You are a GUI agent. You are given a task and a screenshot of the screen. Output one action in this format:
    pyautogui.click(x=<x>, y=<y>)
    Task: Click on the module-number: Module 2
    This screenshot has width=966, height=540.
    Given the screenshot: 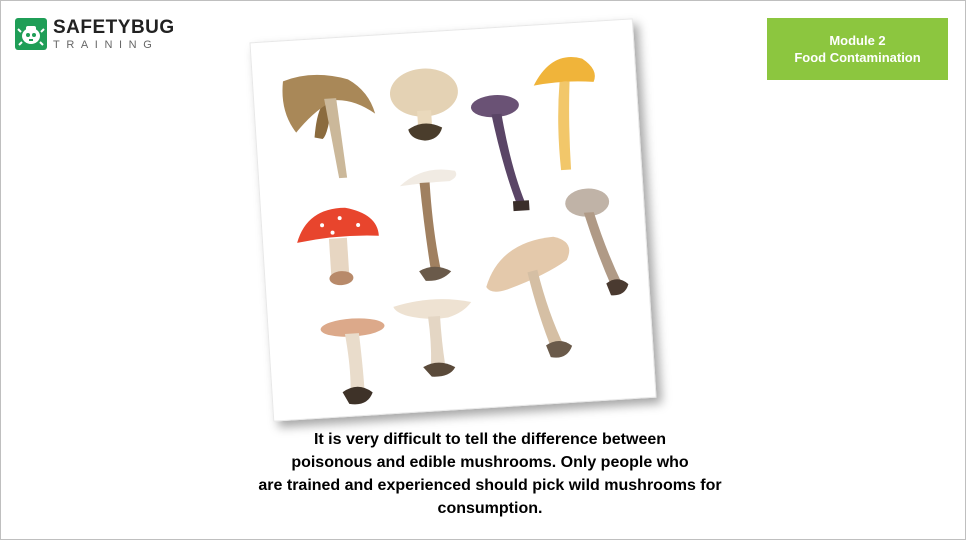 What is the action you would take?
    pyautogui.click(x=857, y=40)
    